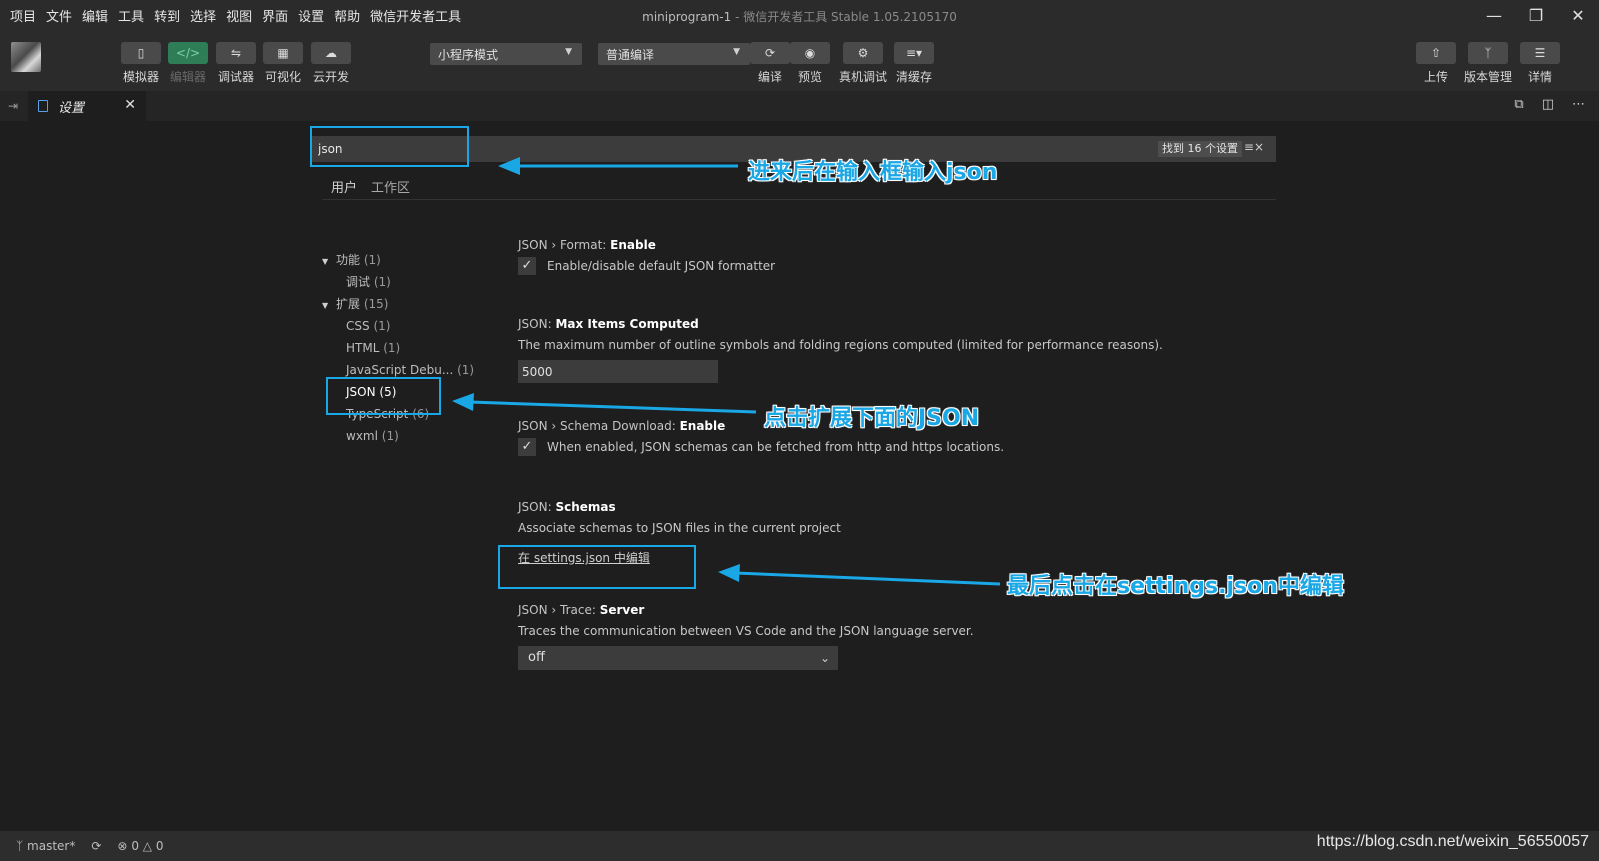  I want to click on toc-label: HTML, so click(363, 348).